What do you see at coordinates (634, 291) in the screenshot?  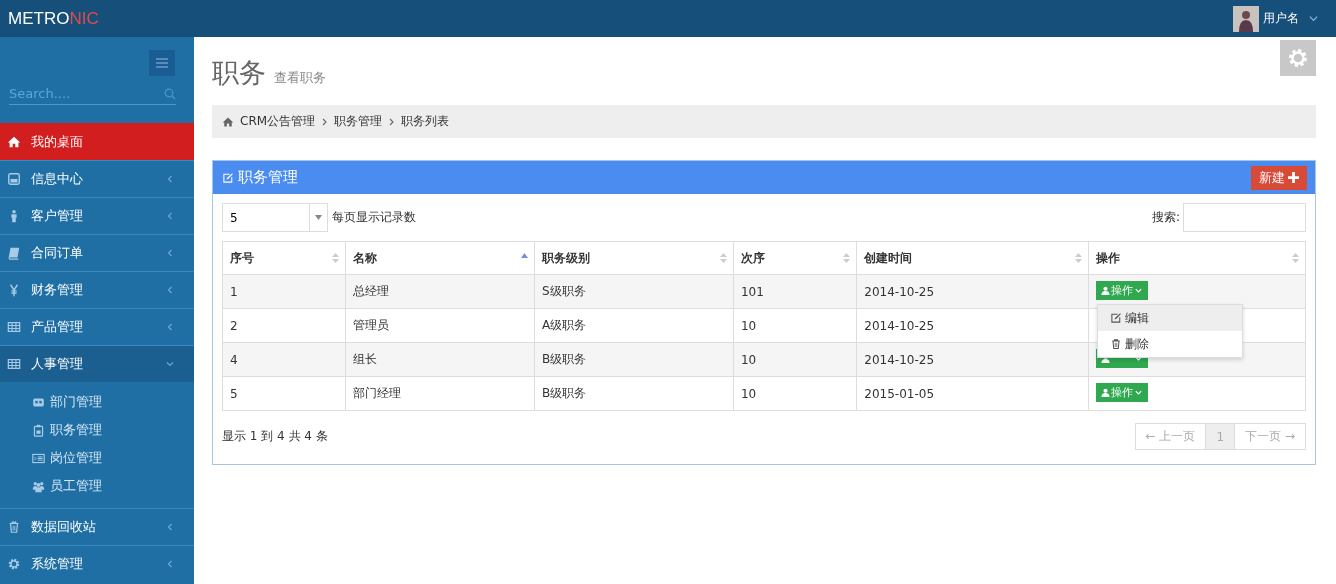 I see `table-cell: S级职务` at bounding box center [634, 291].